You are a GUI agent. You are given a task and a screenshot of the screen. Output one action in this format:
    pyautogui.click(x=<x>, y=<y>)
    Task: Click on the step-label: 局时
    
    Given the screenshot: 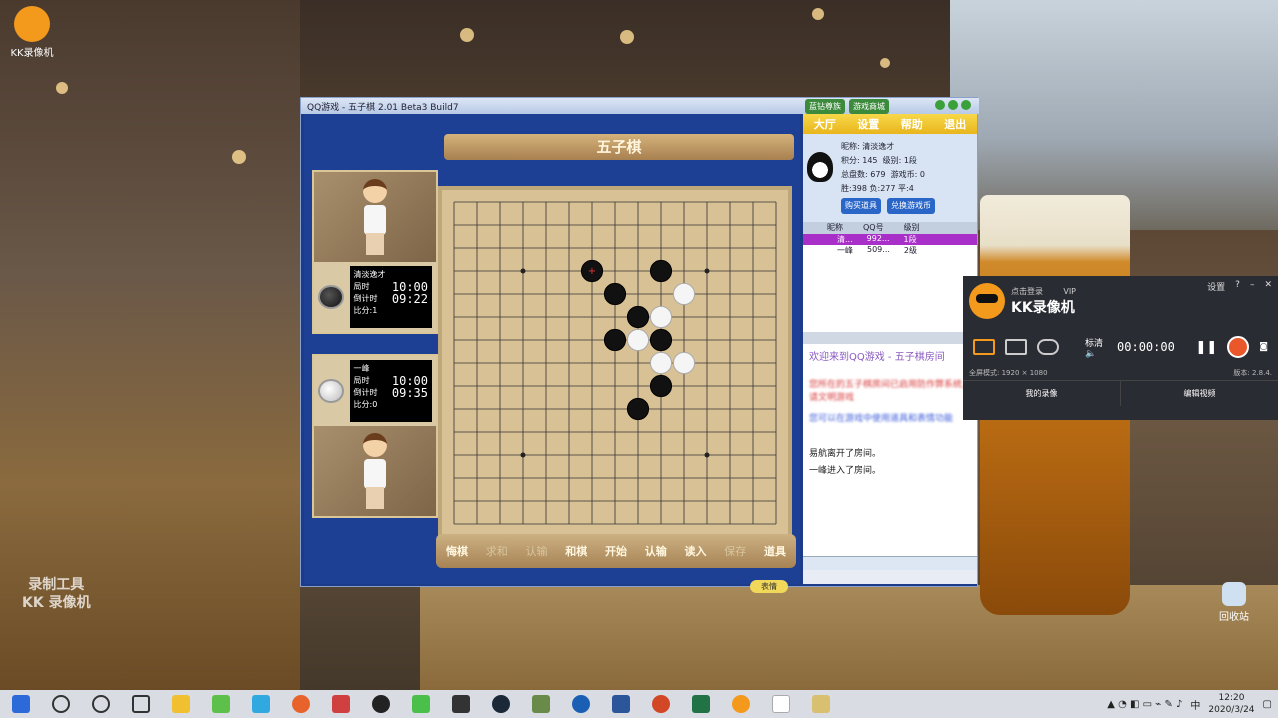 What is the action you would take?
    pyautogui.click(x=361, y=380)
    